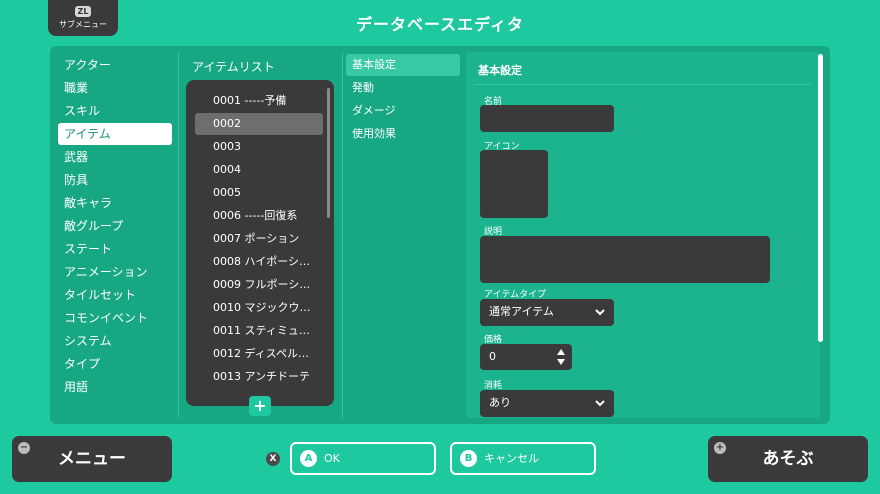  What do you see at coordinates (259, 147) in the screenshot?
I see `list-item: 0003` at bounding box center [259, 147].